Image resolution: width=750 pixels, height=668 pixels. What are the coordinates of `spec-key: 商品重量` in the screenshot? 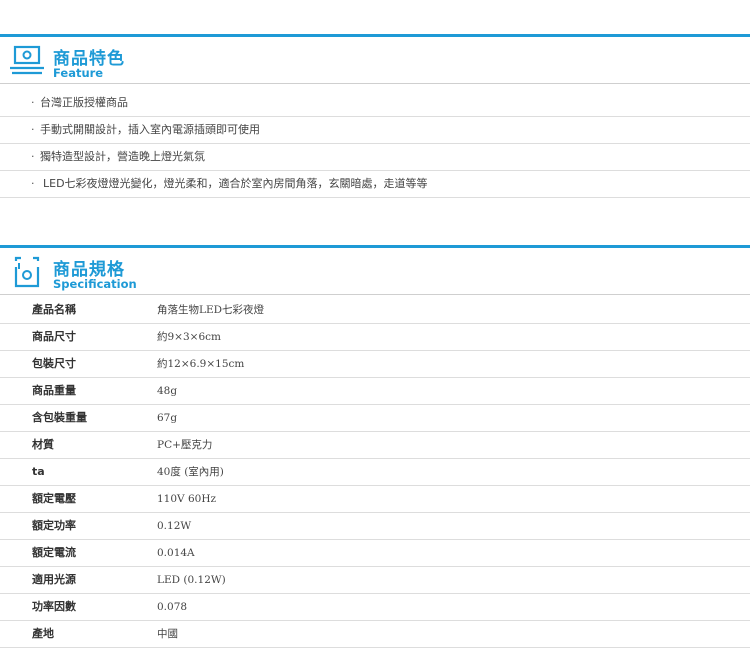 It's located at (54, 390).